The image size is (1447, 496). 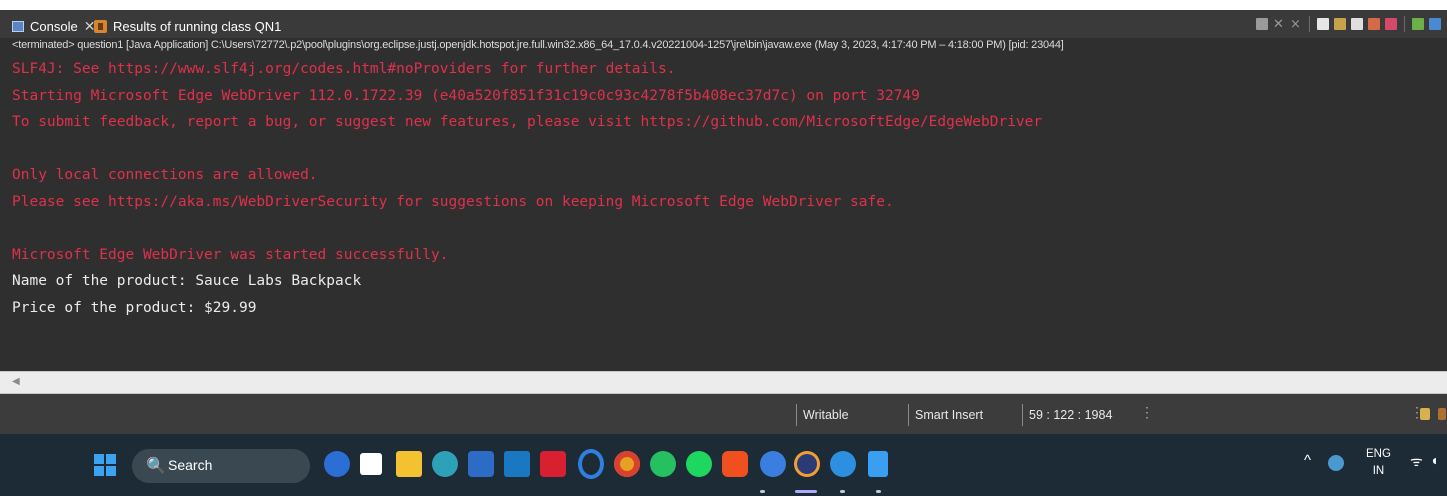 What do you see at coordinates (961, 415) in the screenshot?
I see `status-insert-mode: Smart Insert` at bounding box center [961, 415].